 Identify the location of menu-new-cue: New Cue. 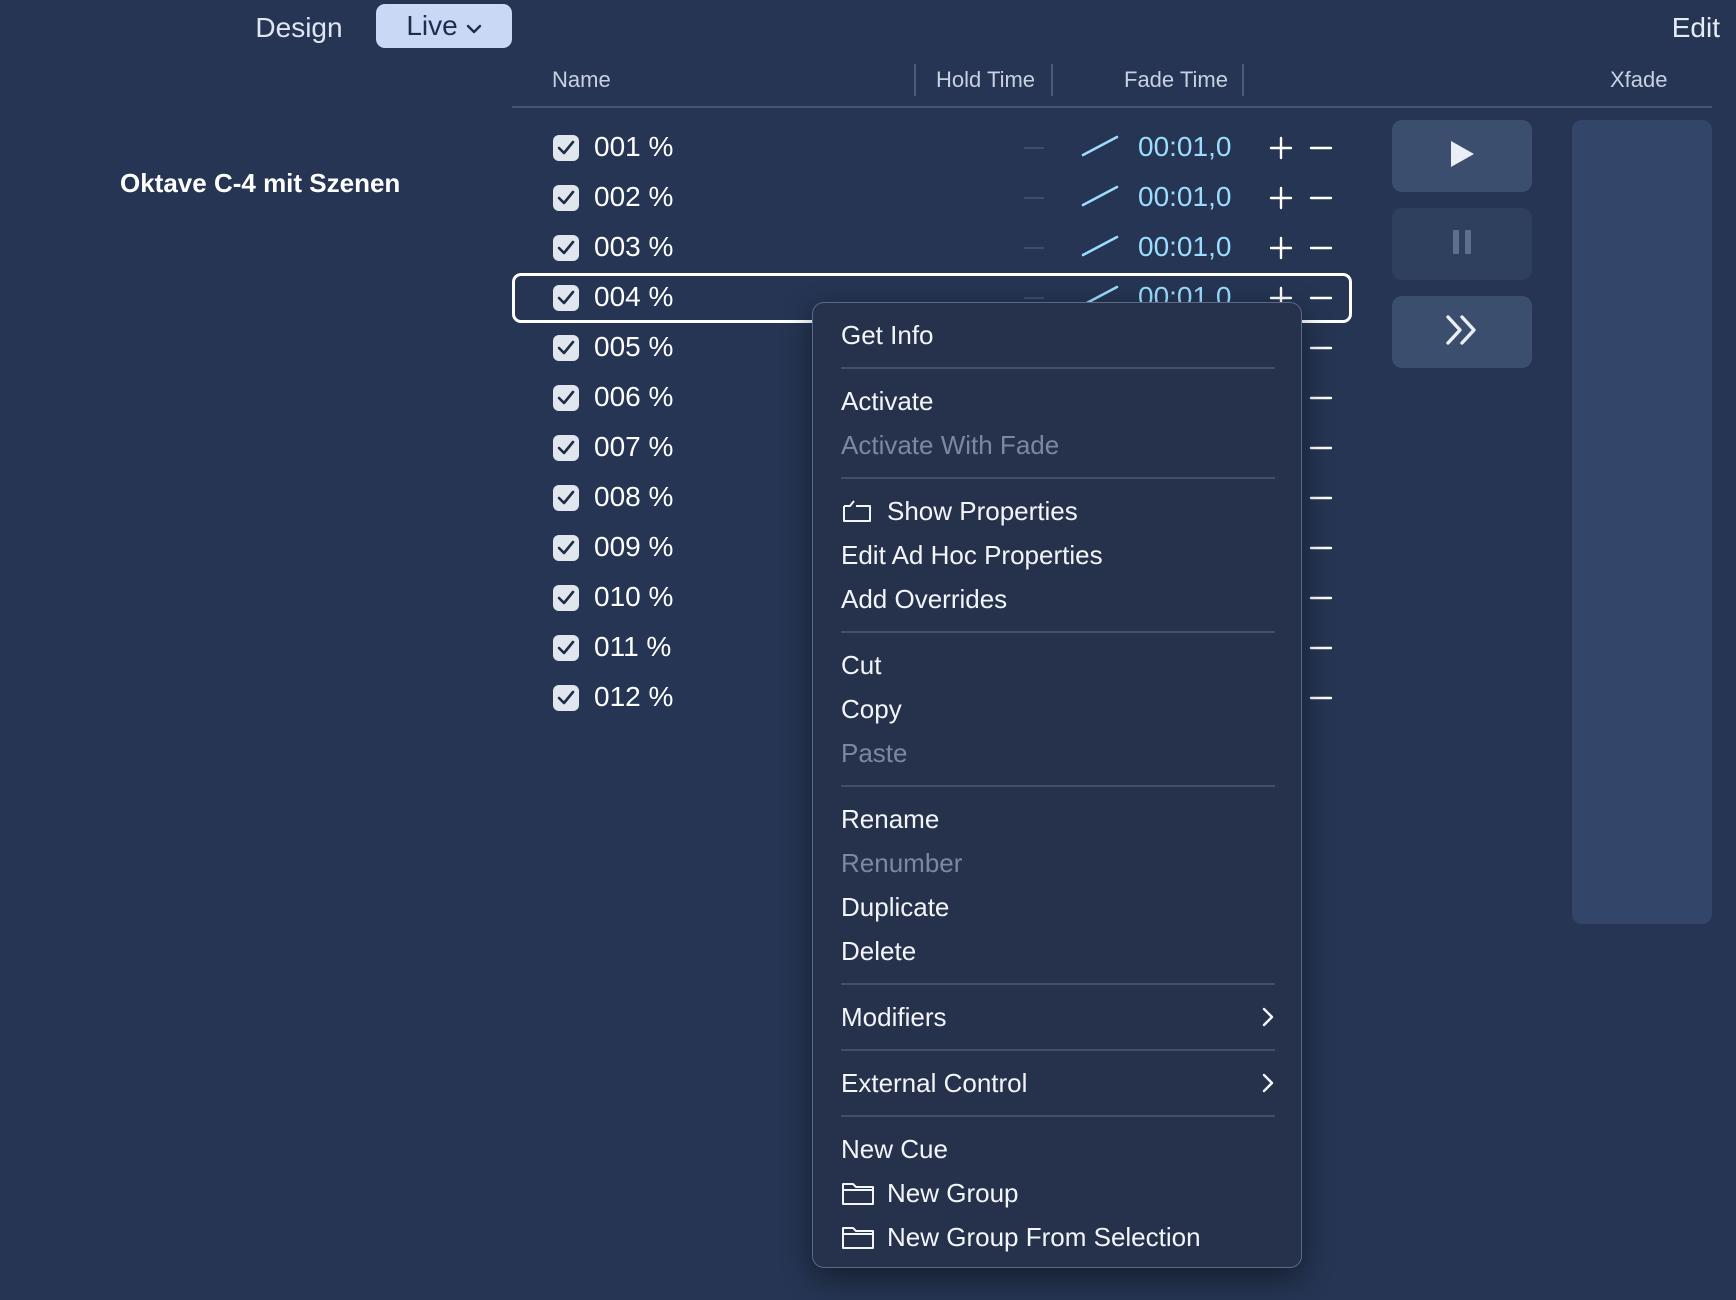
(894, 1149).